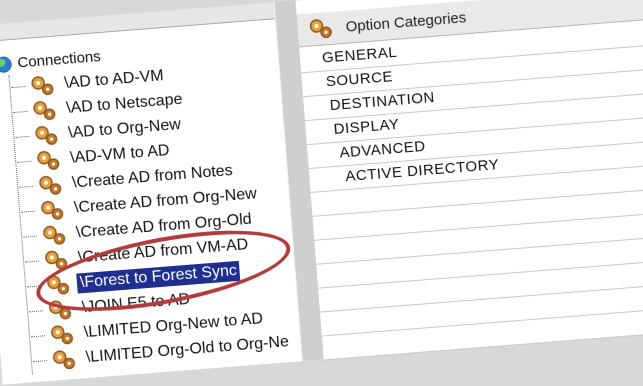  I want to click on option-category-label: SOURCE, so click(359, 79).